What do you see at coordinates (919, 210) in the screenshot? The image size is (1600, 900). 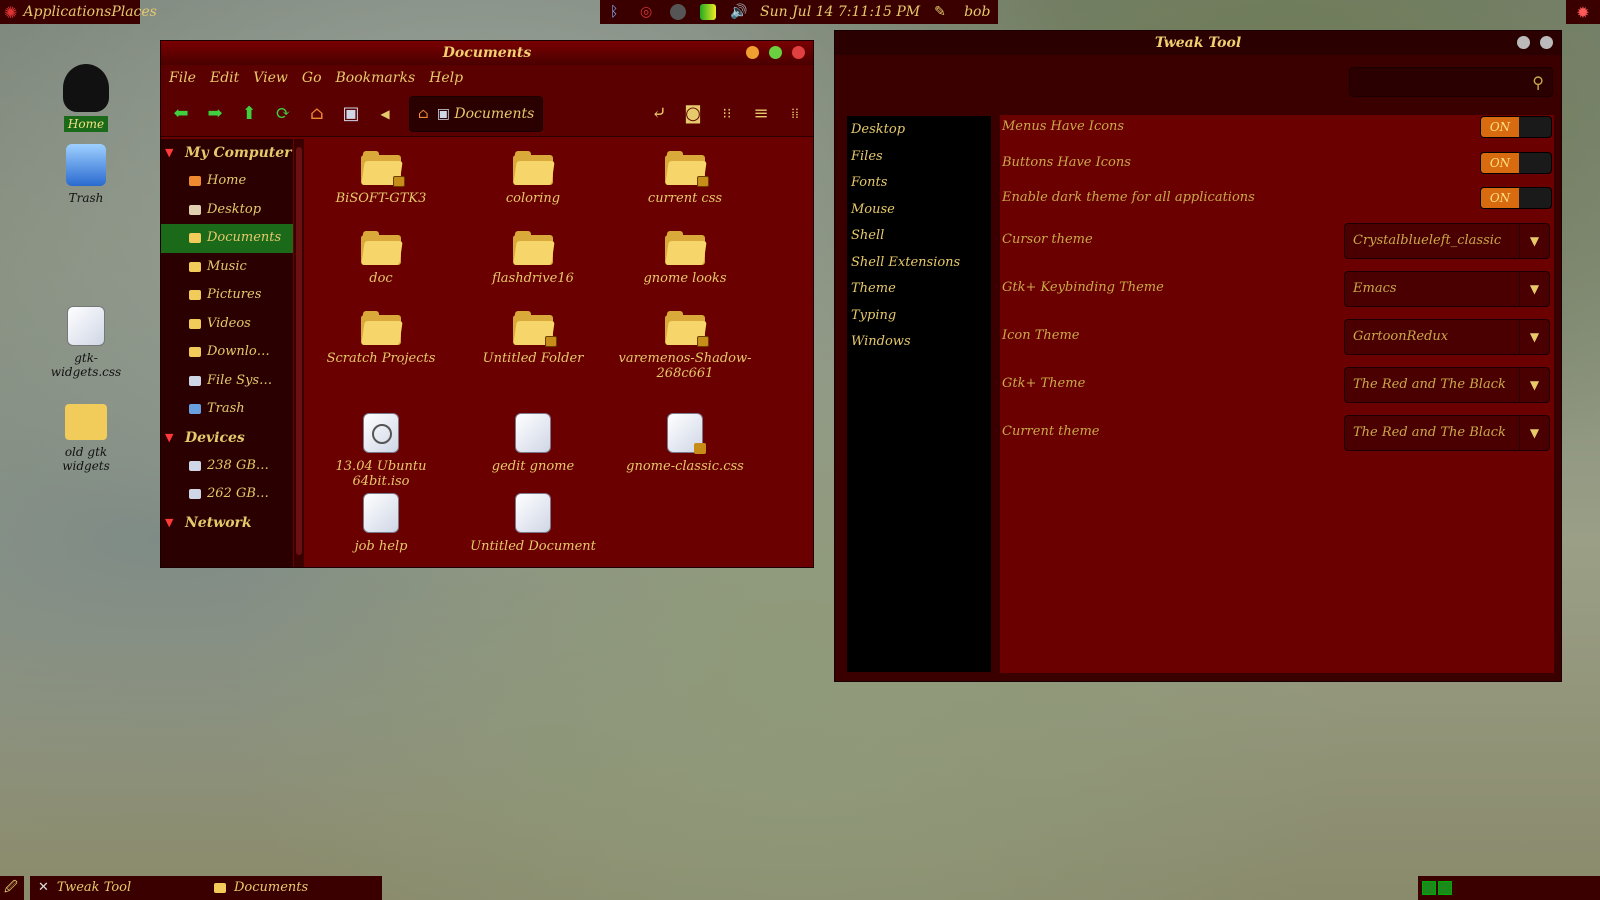 I see `section-mouse: Mouse` at bounding box center [919, 210].